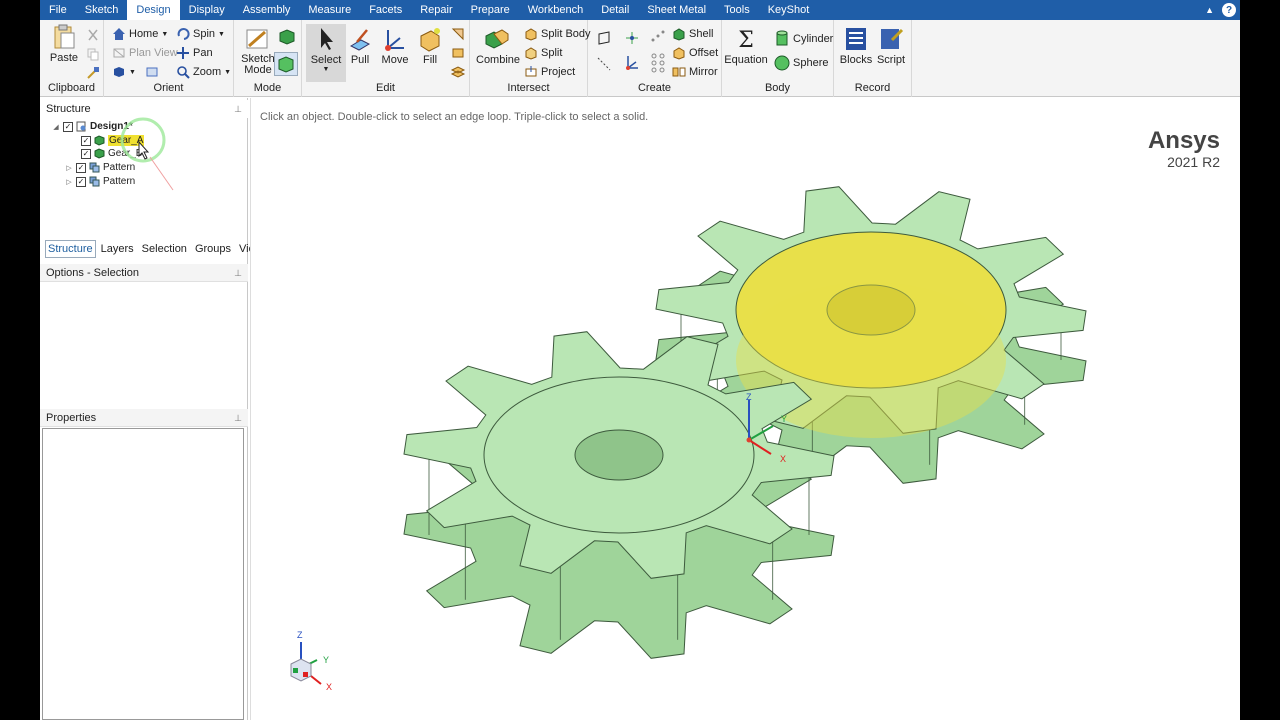  Describe the element at coordinates (287, 37) in the screenshot. I see `section-mode-icon` at that location.